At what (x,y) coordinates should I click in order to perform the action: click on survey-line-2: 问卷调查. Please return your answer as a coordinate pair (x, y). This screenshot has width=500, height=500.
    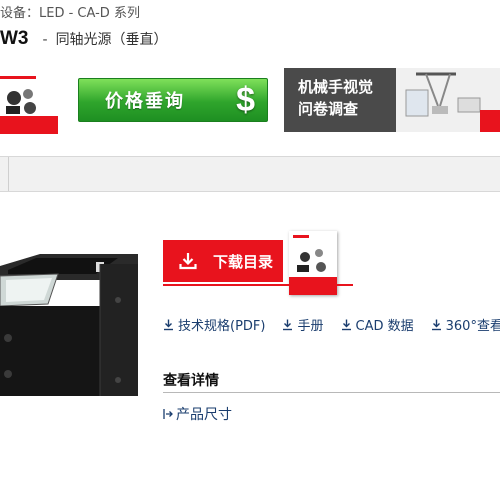
    Looking at the image, I should click on (328, 109).